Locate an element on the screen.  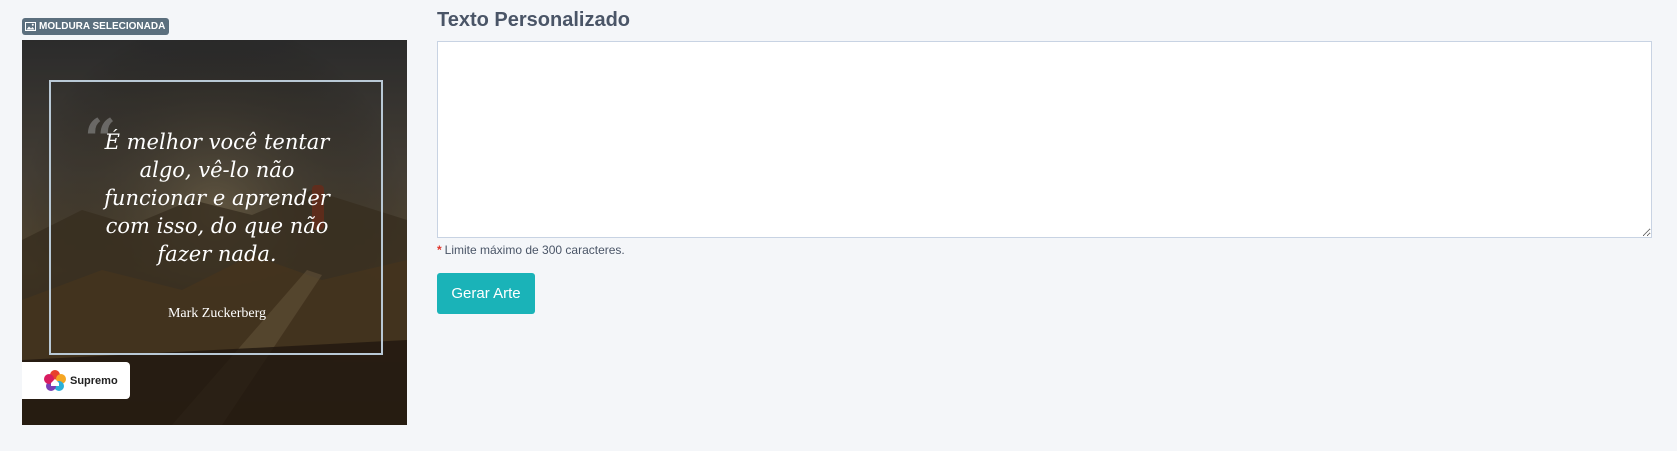
brand-logo: Supremo is located at coordinates (76, 380).